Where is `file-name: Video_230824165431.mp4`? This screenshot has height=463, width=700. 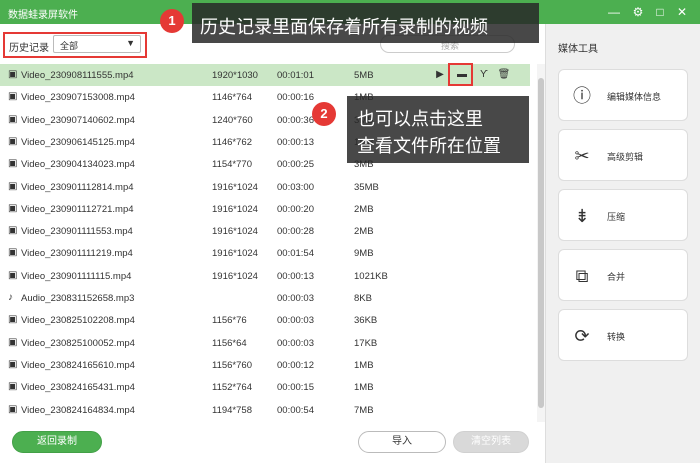
file-name: Video_230824165431.mp4 is located at coordinates (78, 388).